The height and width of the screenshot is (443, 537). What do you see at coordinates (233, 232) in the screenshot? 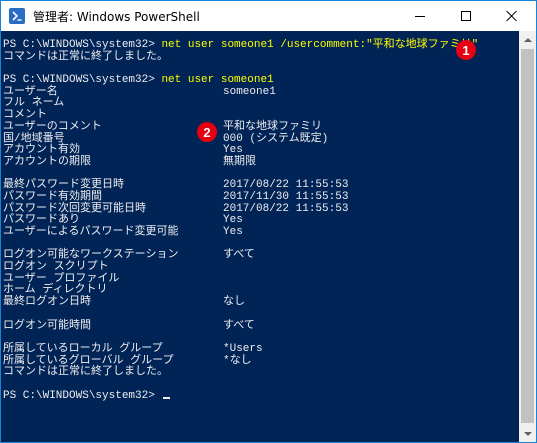
I see `property-value: Yes` at bounding box center [233, 232].